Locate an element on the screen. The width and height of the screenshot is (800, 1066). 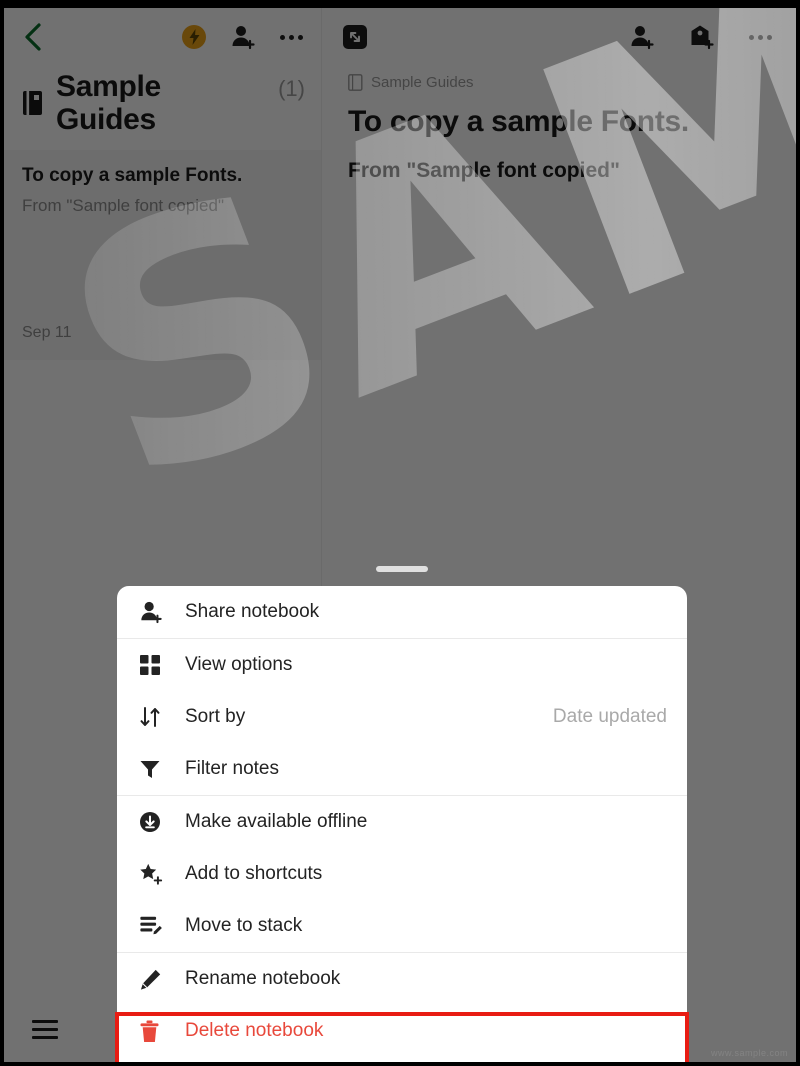
menu-item-label: Sort by is located at coordinates (215, 716).